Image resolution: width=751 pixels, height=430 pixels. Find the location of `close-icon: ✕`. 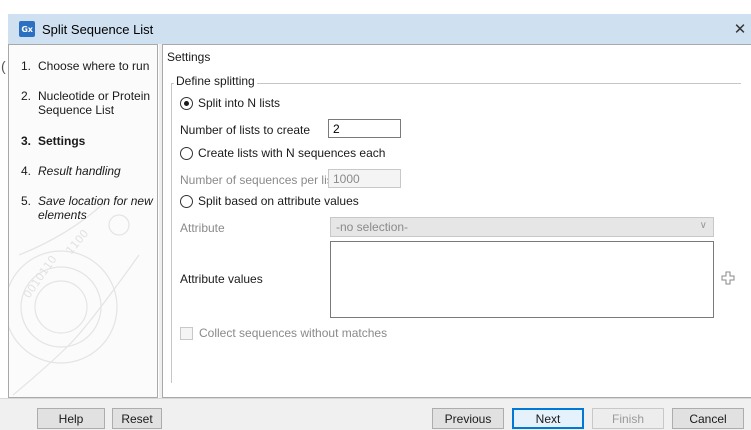

close-icon: ✕ is located at coordinates (740, 29).